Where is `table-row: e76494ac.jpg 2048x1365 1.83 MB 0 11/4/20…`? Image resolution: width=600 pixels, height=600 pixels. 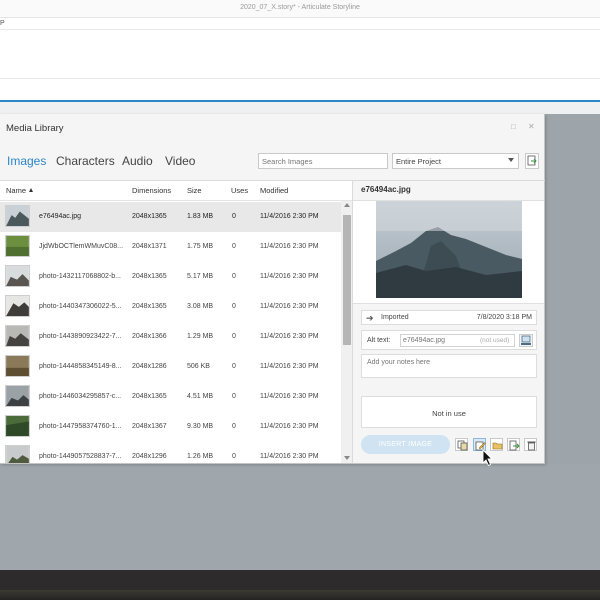 table-row: e76494ac.jpg 2048x1365 1.83 MB 0 11/4/20… is located at coordinates (170, 217).